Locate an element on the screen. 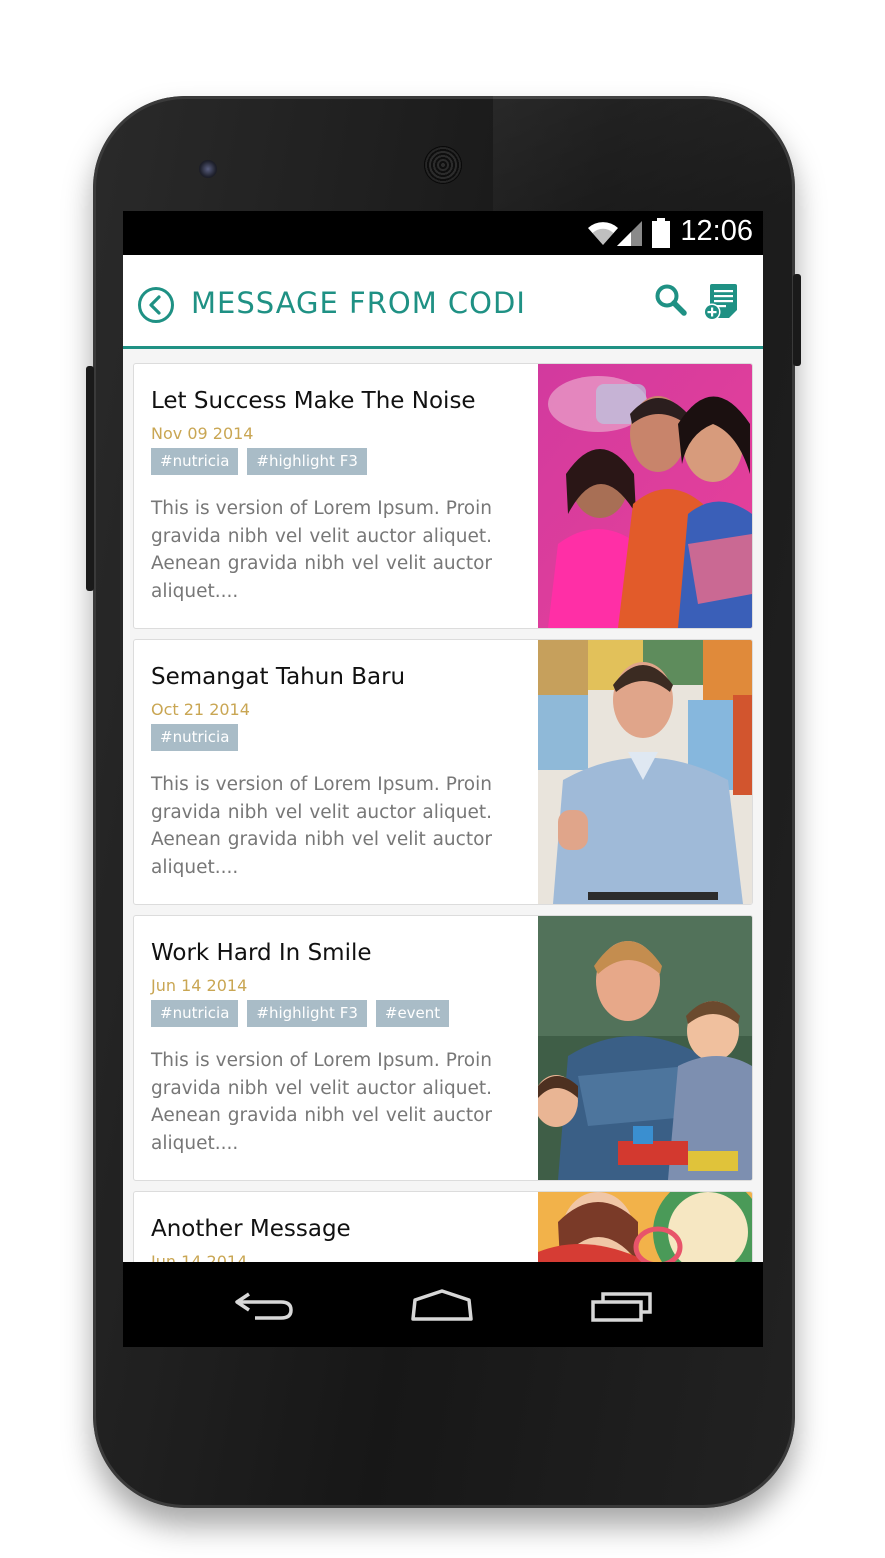 The width and height of the screenshot is (885, 1558). message-date: Jun 14 2014 is located at coordinates (199, 985).